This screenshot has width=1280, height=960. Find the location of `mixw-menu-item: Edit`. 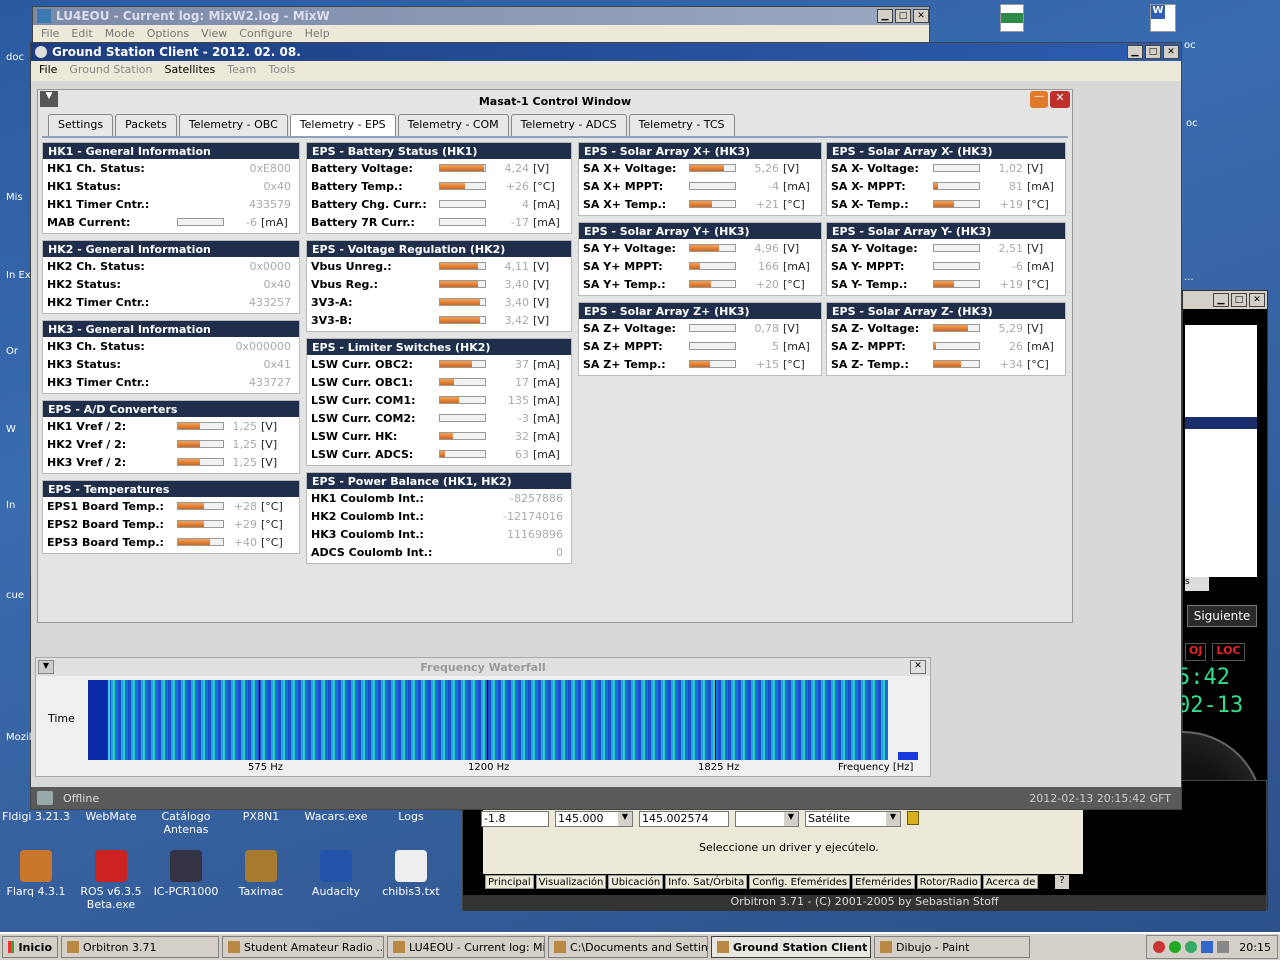

mixw-menu-item: Edit is located at coordinates (81, 33).